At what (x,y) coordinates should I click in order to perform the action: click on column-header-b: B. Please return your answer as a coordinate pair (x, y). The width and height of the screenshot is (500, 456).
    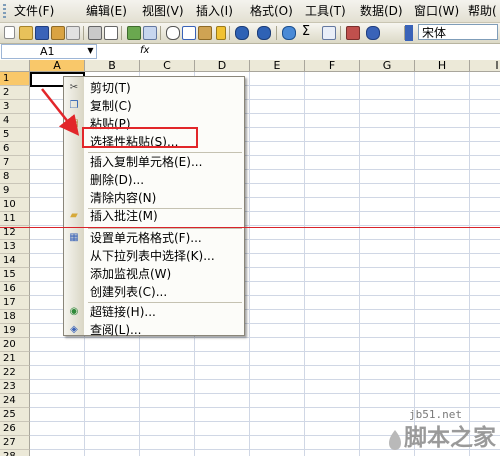
    Looking at the image, I should click on (112, 66).